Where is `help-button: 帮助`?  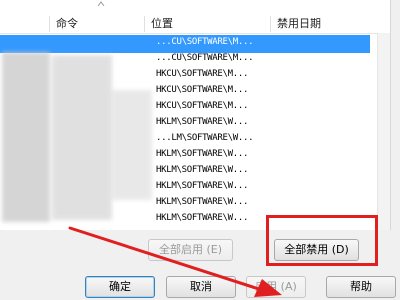 help-button: 帮助 is located at coordinates (361, 287).